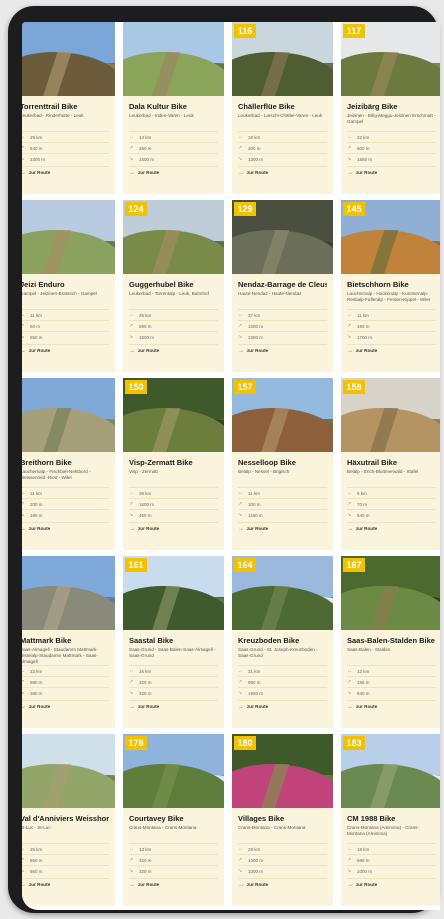 The width and height of the screenshot is (444, 919). I want to click on route-title: Val d'Anniviers Weisshorn Bike, so click(65, 818).